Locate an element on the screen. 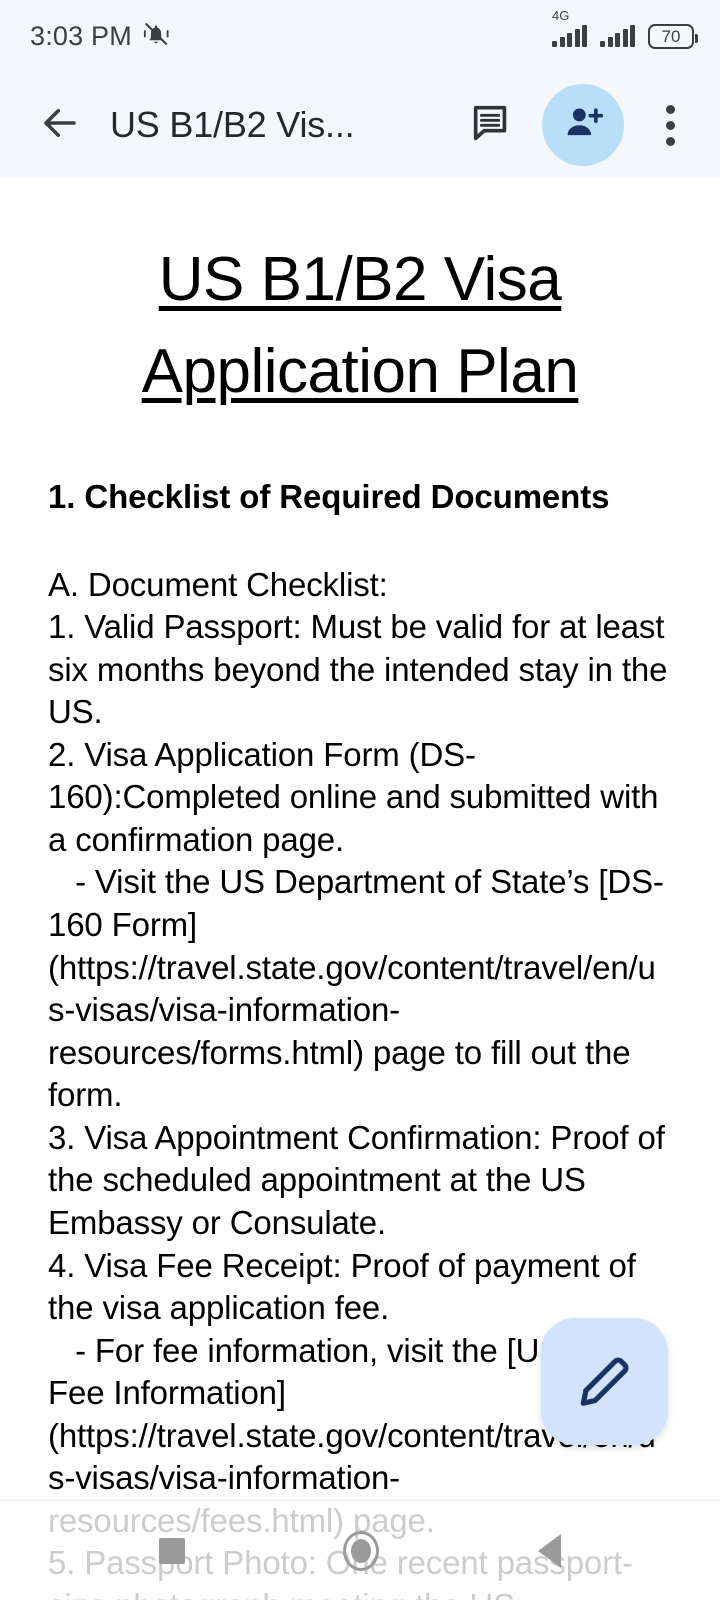  status-bar: 3:03 PM 4G 70 is located at coordinates (360, 36).